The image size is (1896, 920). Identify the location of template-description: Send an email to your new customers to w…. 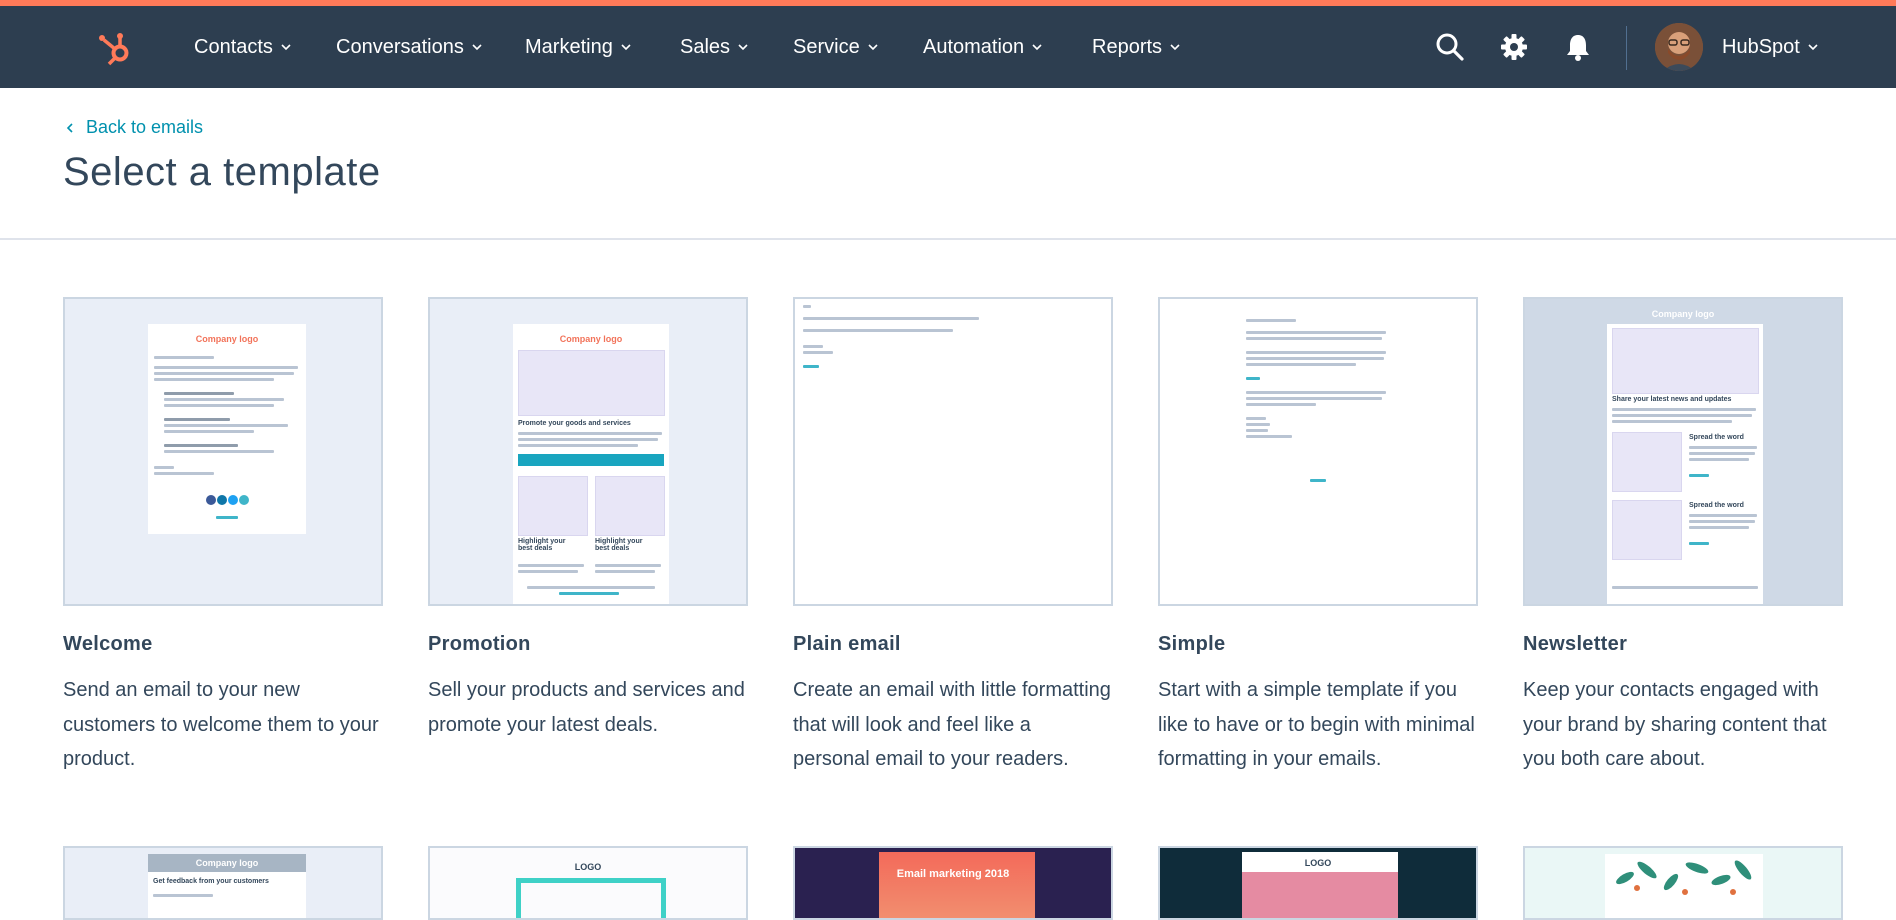
(221, 724).